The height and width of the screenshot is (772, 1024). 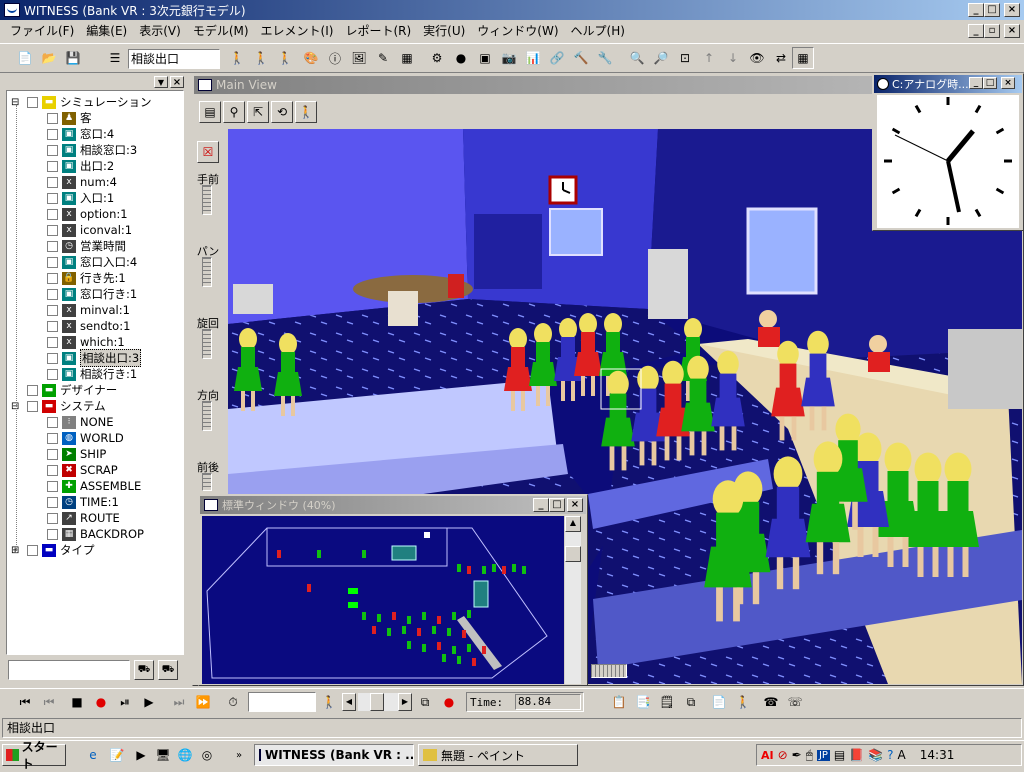 What do you see at coordinates (771, 702) in the screenshot?
I see `report-icon-7: ☎` at bounding box center [771, 702].